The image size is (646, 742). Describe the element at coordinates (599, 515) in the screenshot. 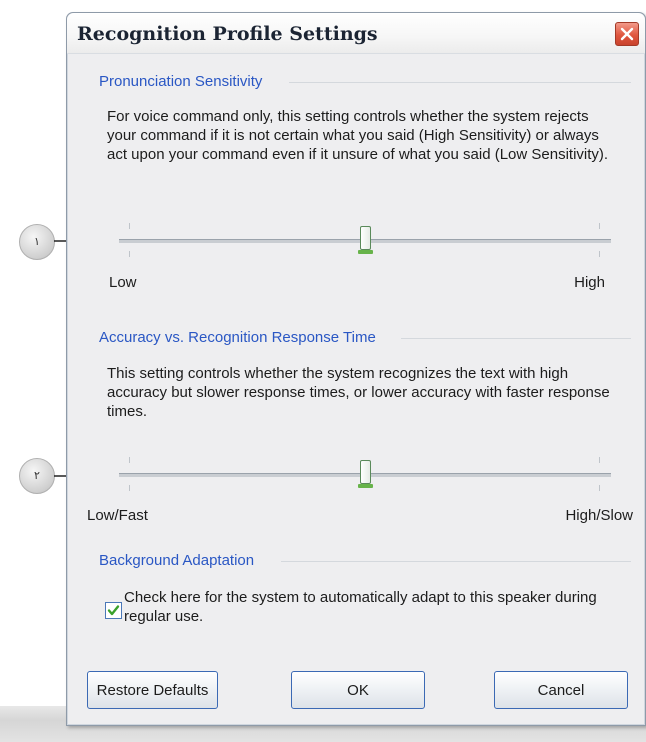

I see `accuracy-high-label: High/Slow` at that location.